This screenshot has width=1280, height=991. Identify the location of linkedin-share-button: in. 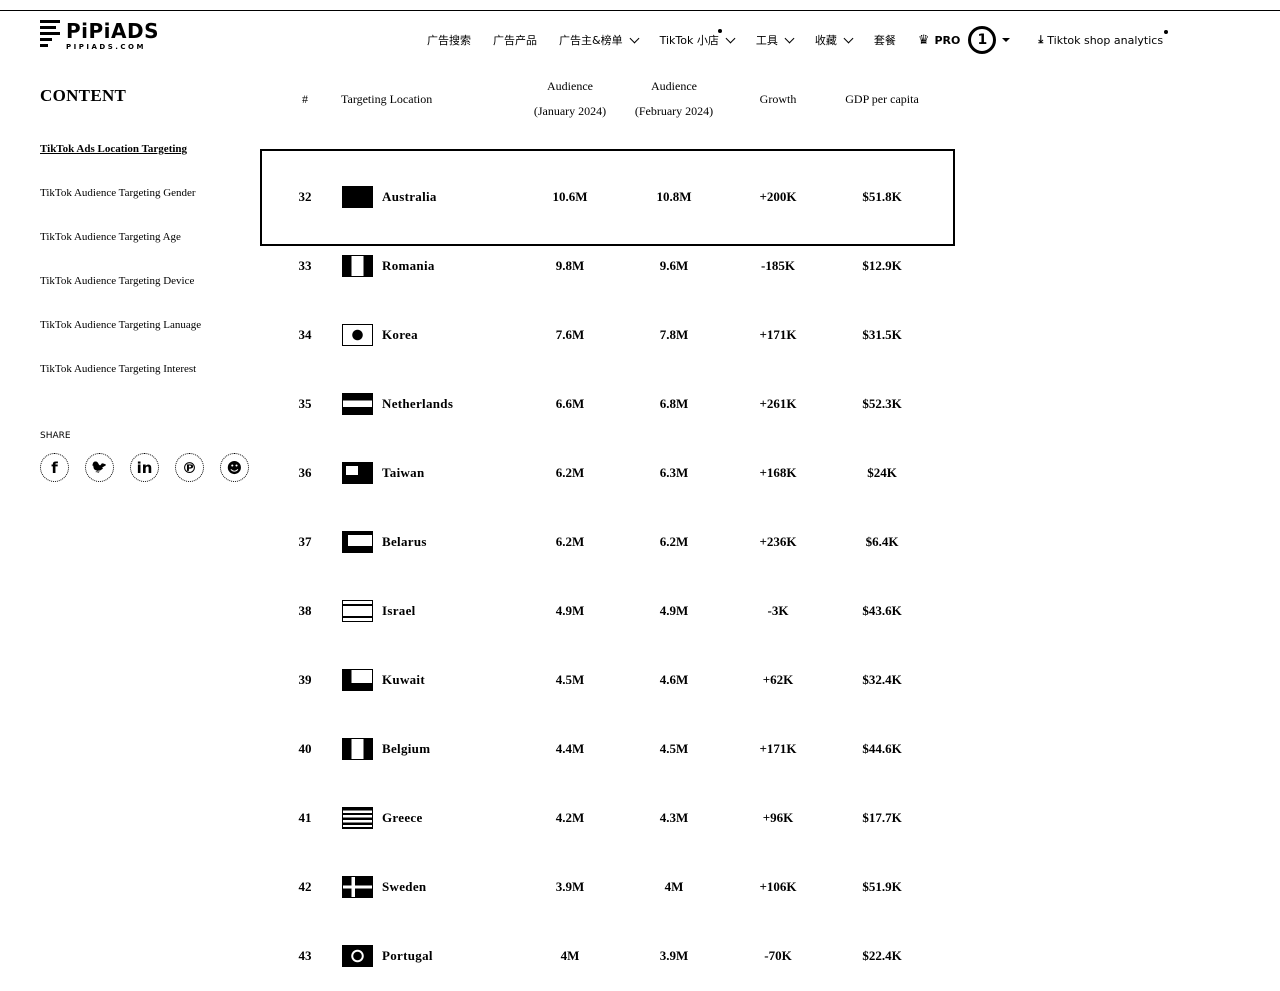
(144, 467).